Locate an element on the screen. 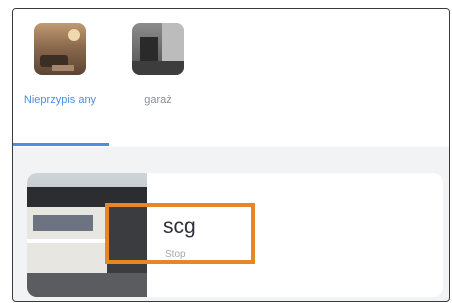 The image size is (452, 303). living-room-thumbnail is located at coordinates (60, 49).